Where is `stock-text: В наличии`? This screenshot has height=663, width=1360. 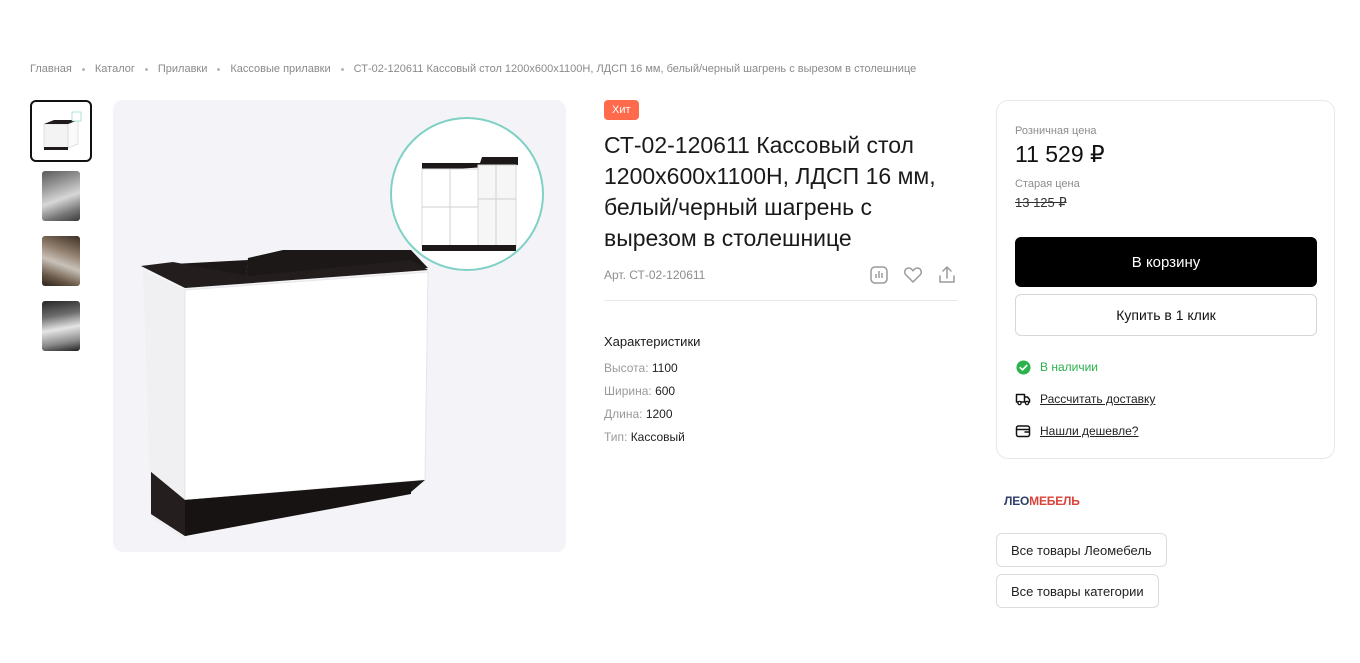
stock-text: В наличии is located at coordinates (1069, 367).